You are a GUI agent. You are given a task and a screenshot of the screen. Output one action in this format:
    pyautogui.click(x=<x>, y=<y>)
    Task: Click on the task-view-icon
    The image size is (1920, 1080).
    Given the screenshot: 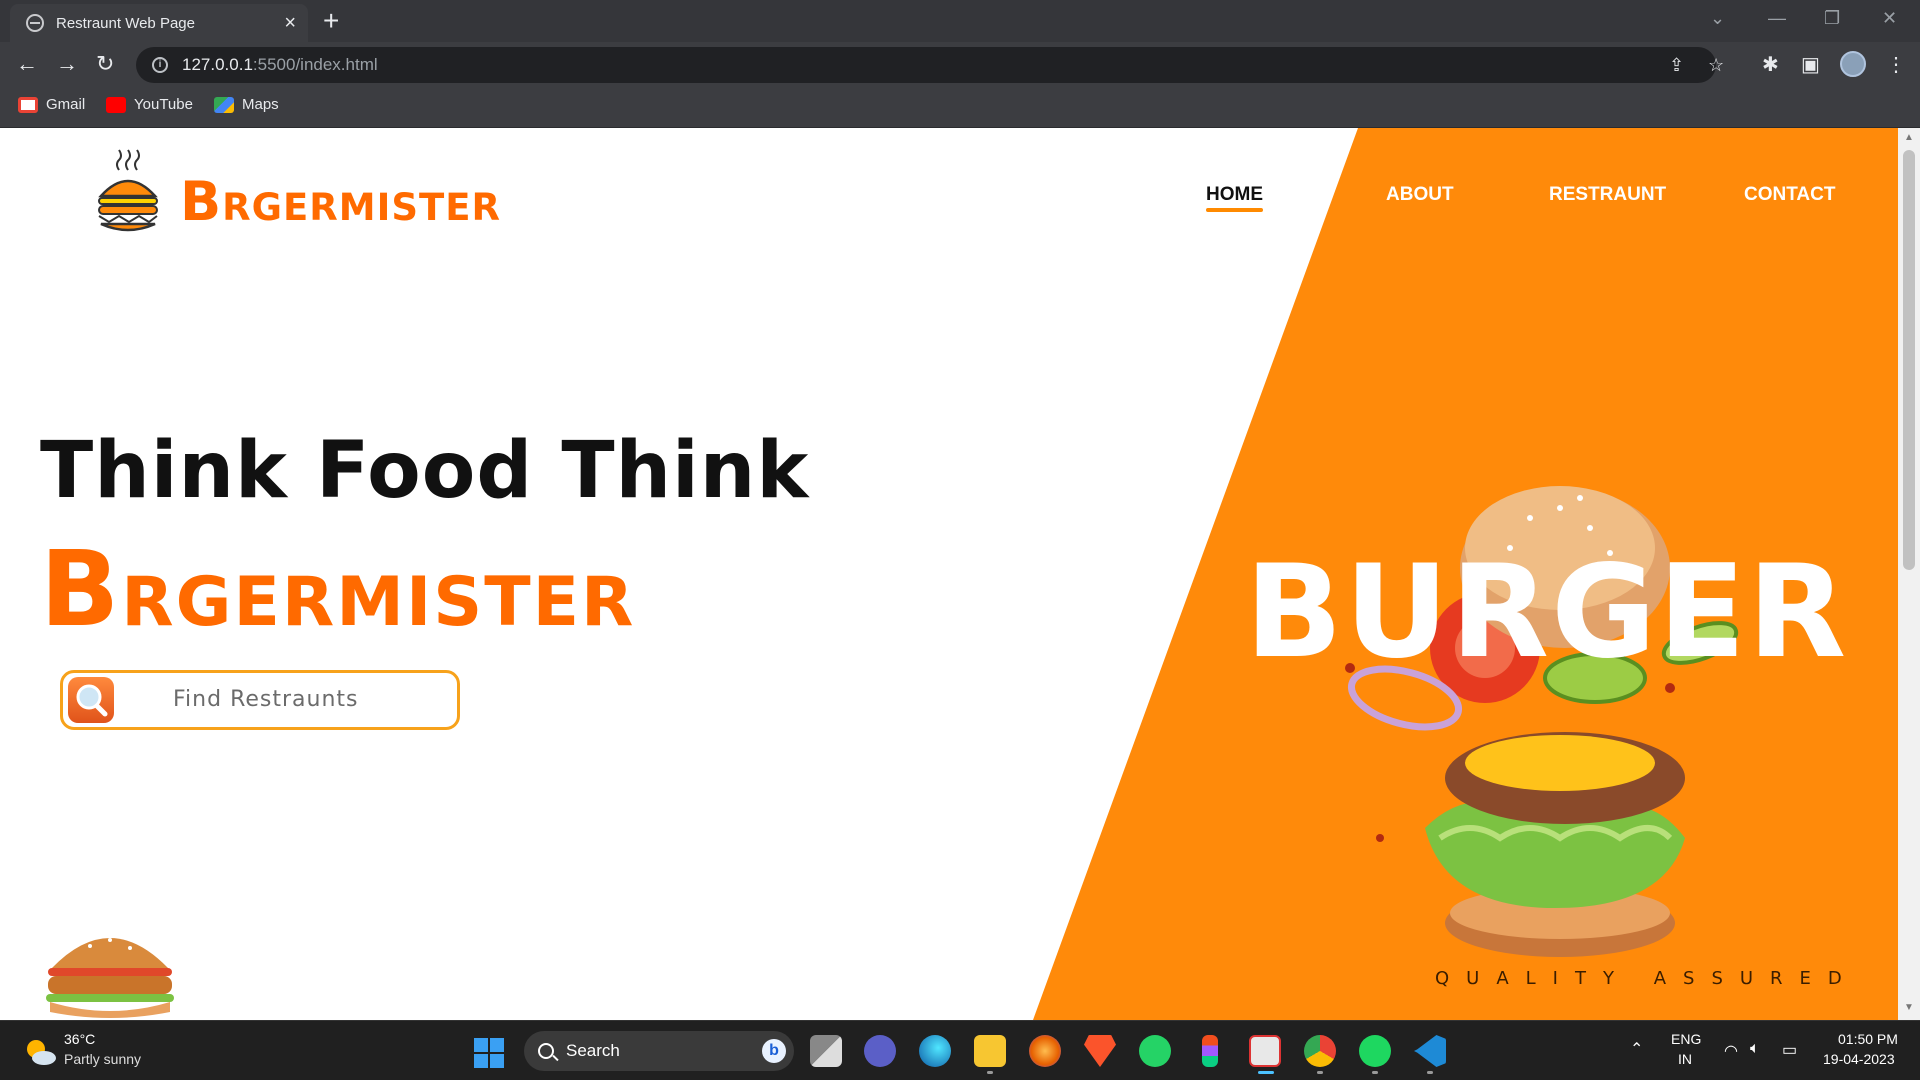 What is the action you would take?
    pyautogui.click(x=826, y=1051)
    